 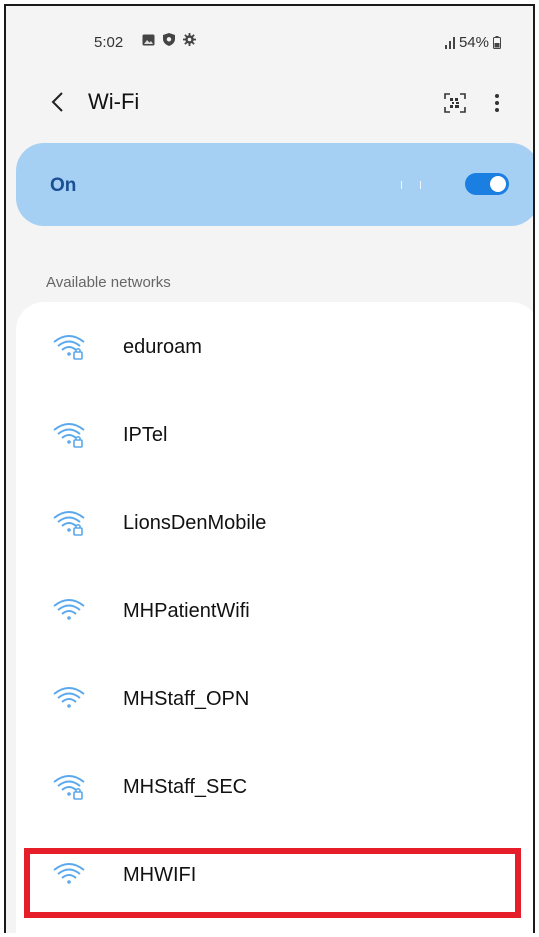 I want to click on toggle-knob, so click(x=498, y=184).